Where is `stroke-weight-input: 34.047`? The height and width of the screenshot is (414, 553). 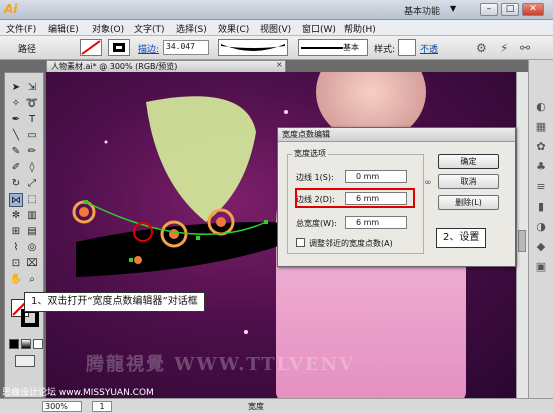 stroke-weight-input: 34.047 is located at coordinates (186, 47).